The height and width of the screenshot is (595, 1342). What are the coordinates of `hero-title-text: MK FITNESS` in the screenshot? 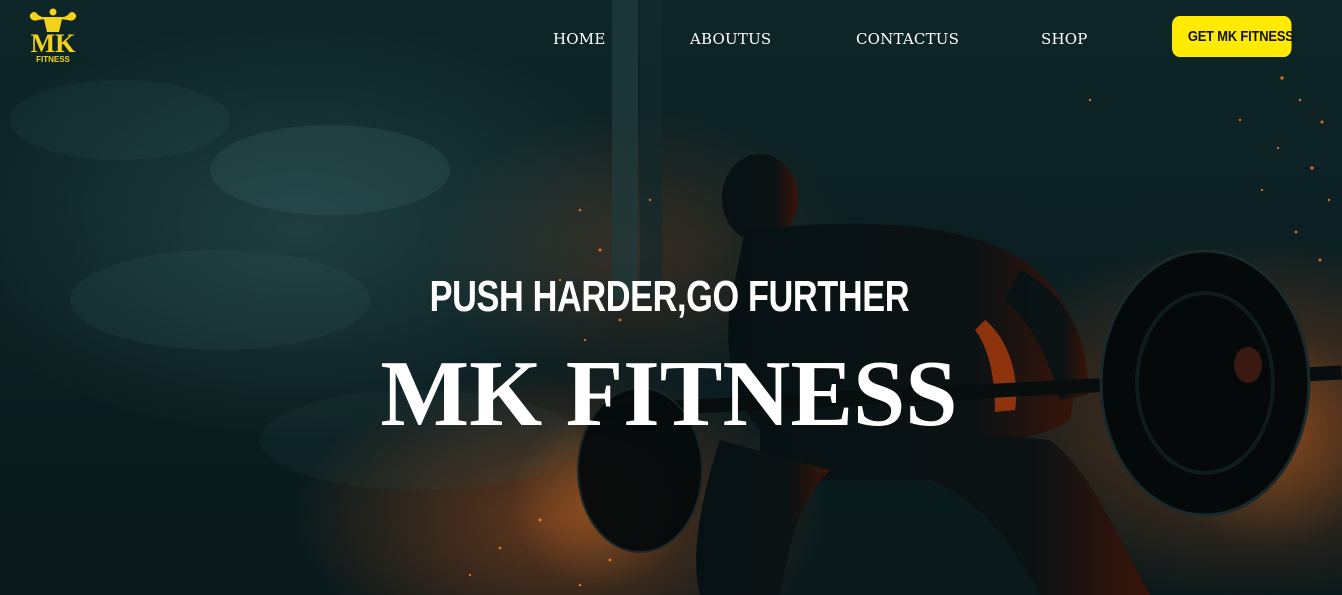 It's located at (669, 394).